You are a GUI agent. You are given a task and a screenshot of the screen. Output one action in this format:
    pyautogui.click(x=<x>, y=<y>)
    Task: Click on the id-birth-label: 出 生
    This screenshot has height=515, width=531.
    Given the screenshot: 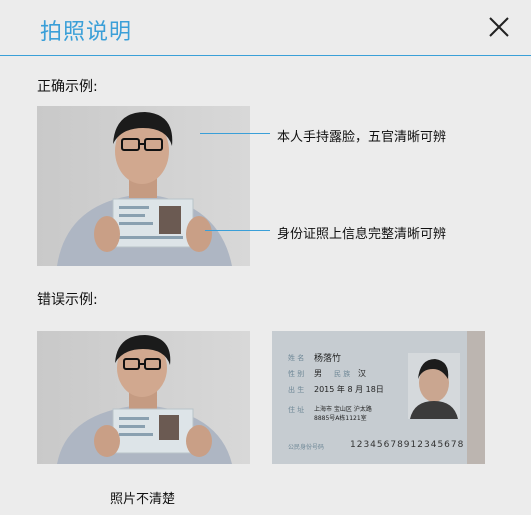 What is the action you would take?
    pyautogui.click(x=296, y=390)
    